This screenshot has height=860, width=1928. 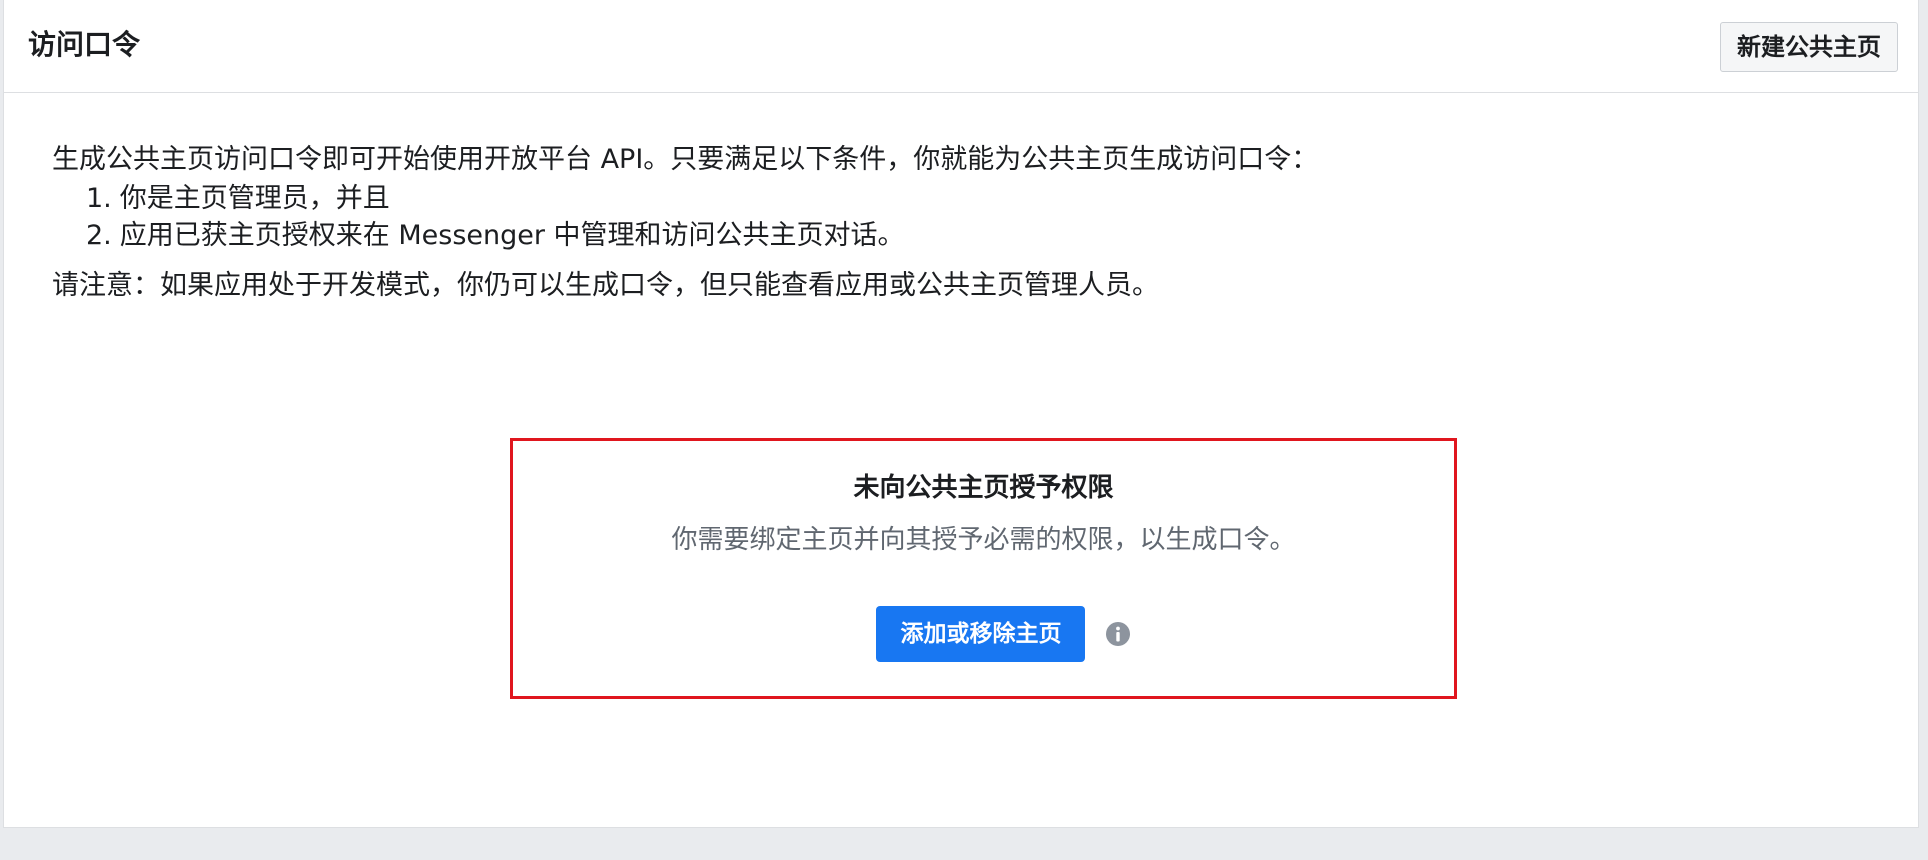 What do you see at coordinates (983, 488) in the screenshot?
I see `permission-title: 未向公共主页授予权限` at bounding box center [983, 488].